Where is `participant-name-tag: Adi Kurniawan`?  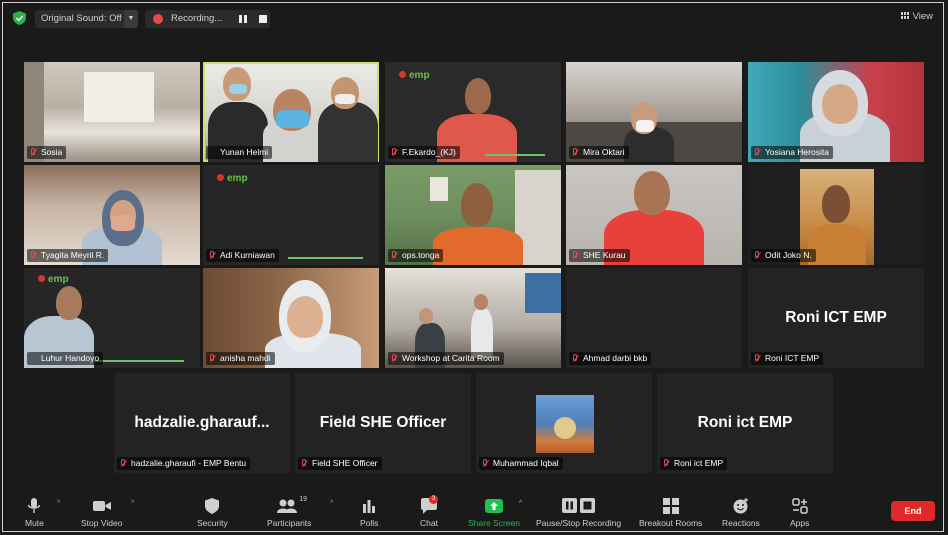 participant-name-tag: Adi Kurniawan is located at coordinates (242, 255).